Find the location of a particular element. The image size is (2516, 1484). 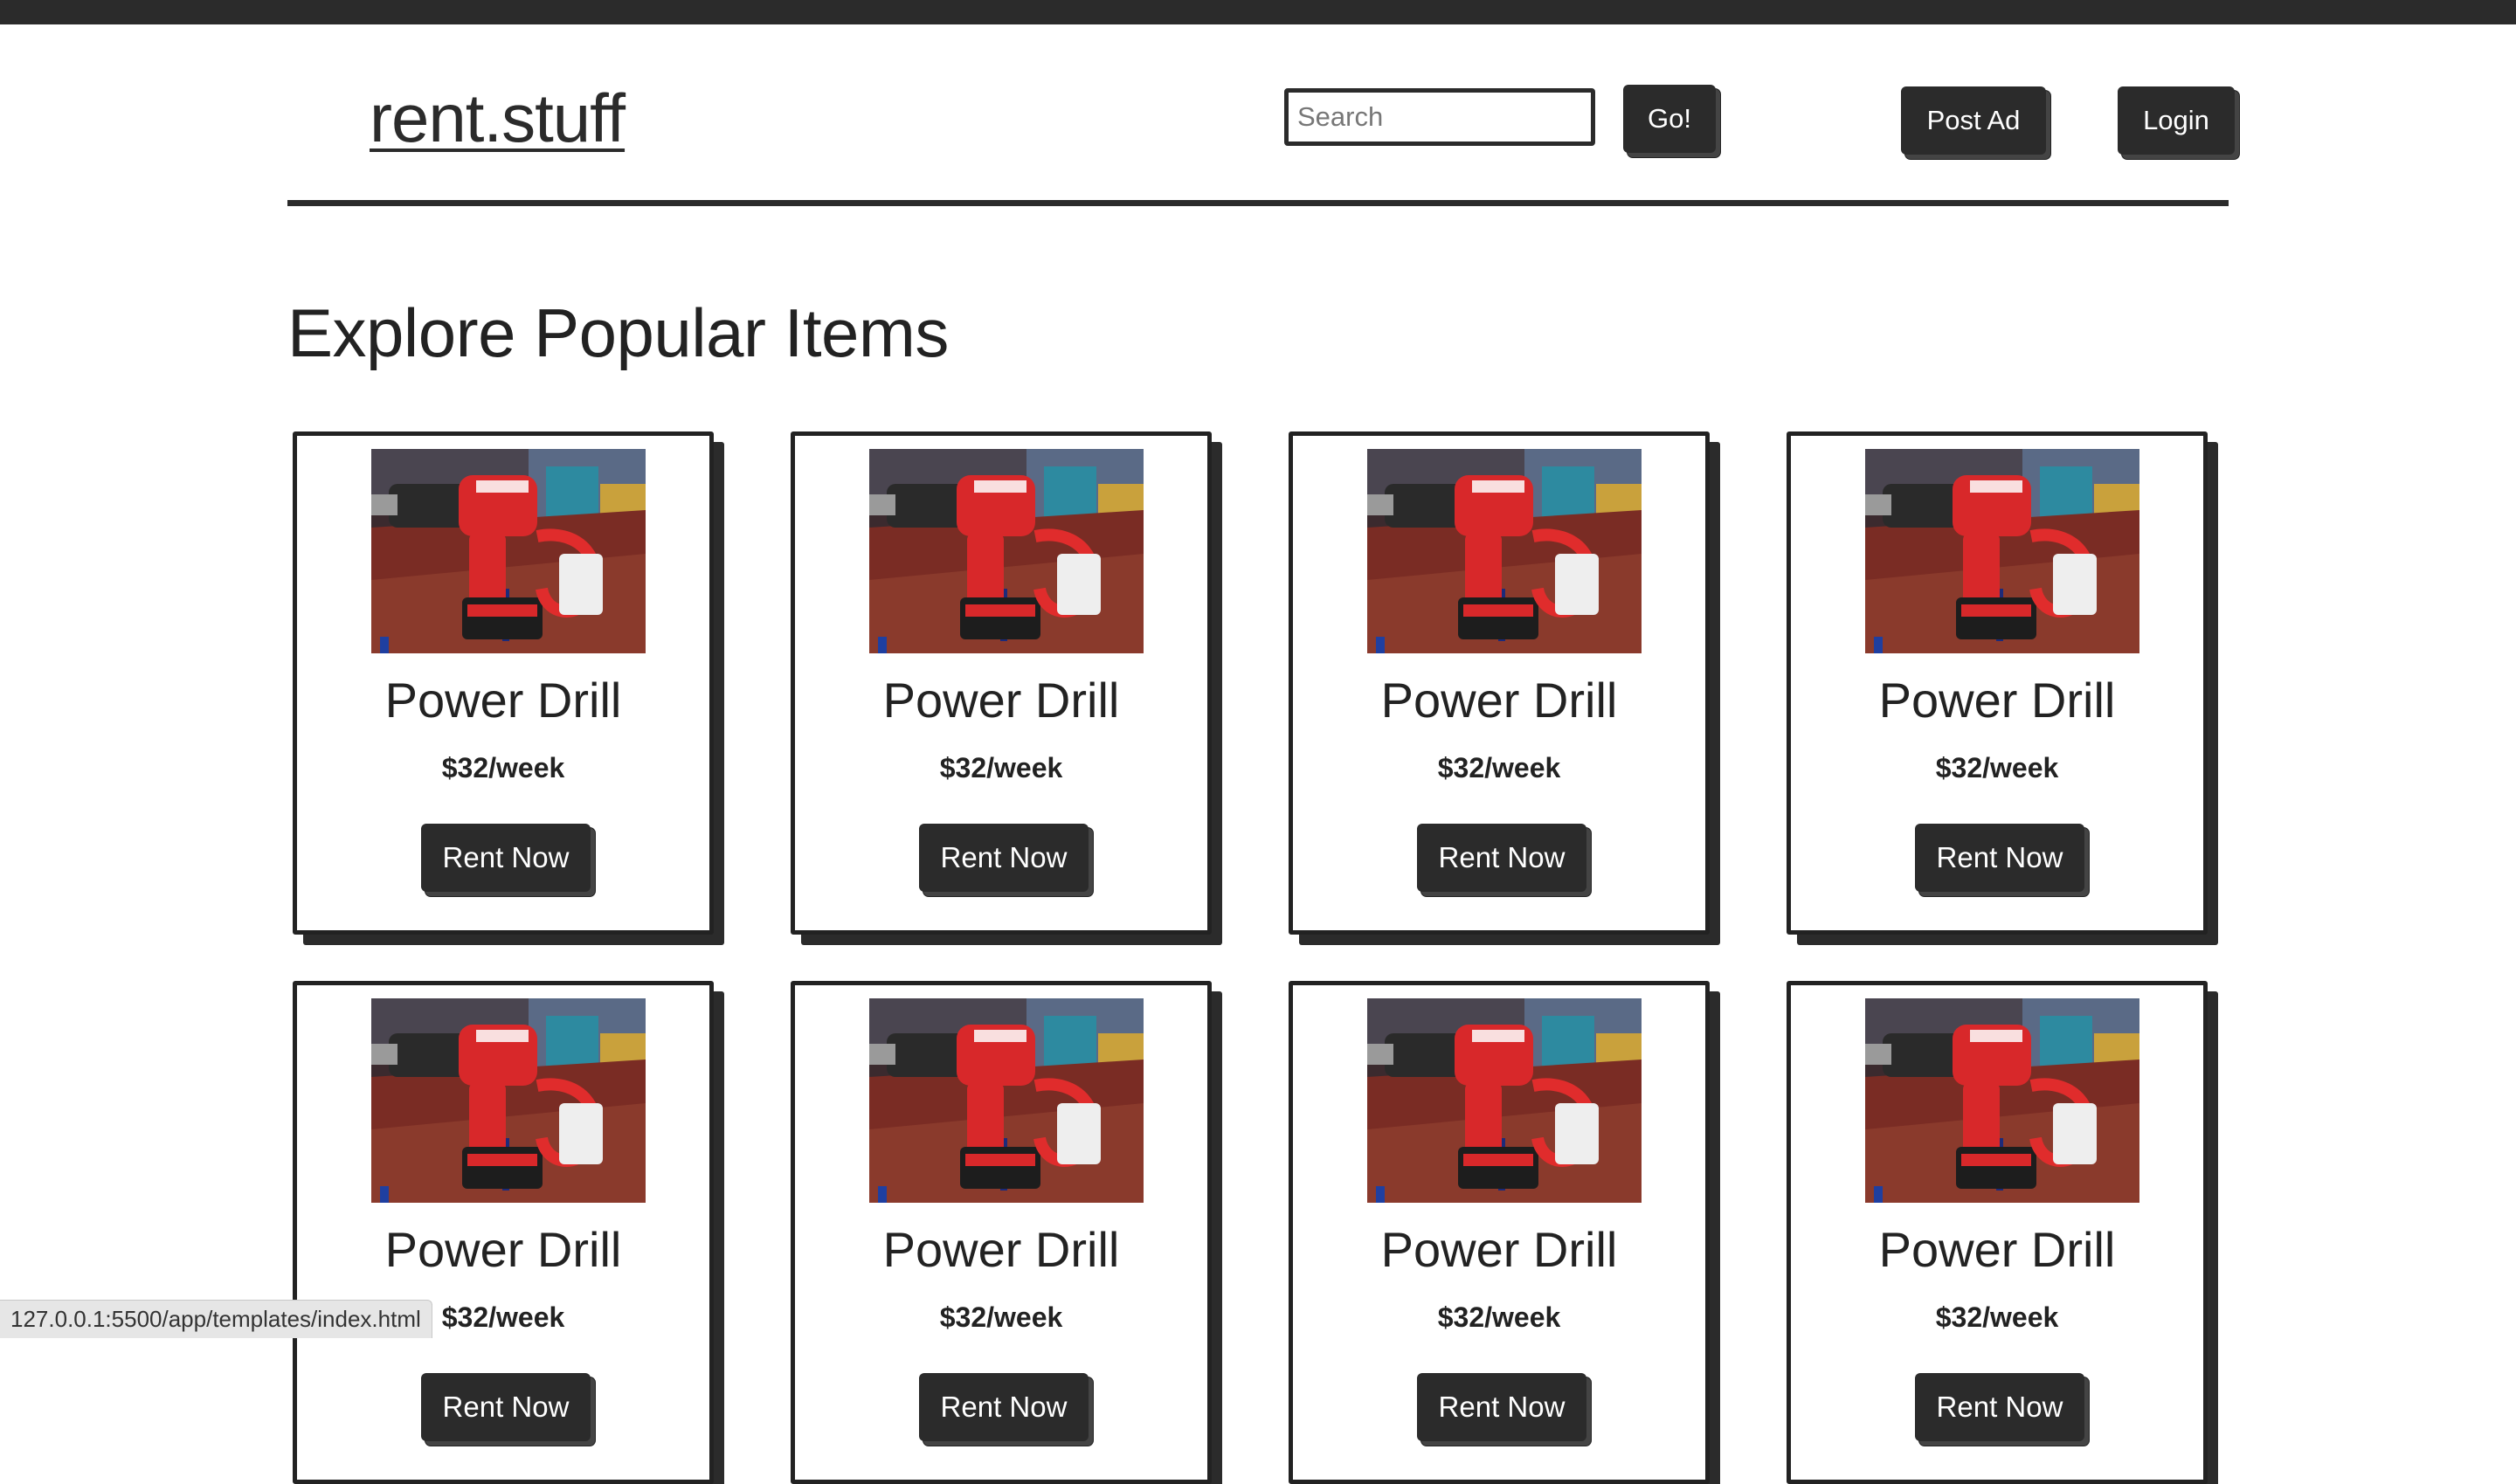

status-bar-url: 127.0.0.1:5500/app/templates/index.html is located at coordinates (216, 1319).